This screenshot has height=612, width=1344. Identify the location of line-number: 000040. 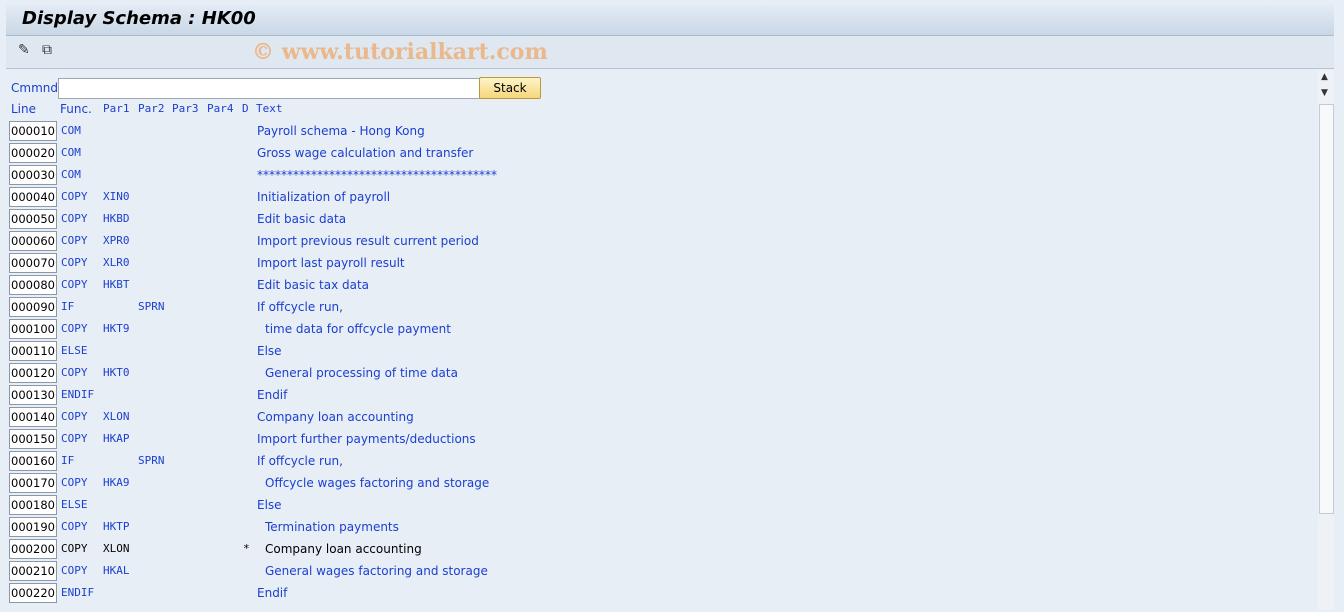
(33, 197).